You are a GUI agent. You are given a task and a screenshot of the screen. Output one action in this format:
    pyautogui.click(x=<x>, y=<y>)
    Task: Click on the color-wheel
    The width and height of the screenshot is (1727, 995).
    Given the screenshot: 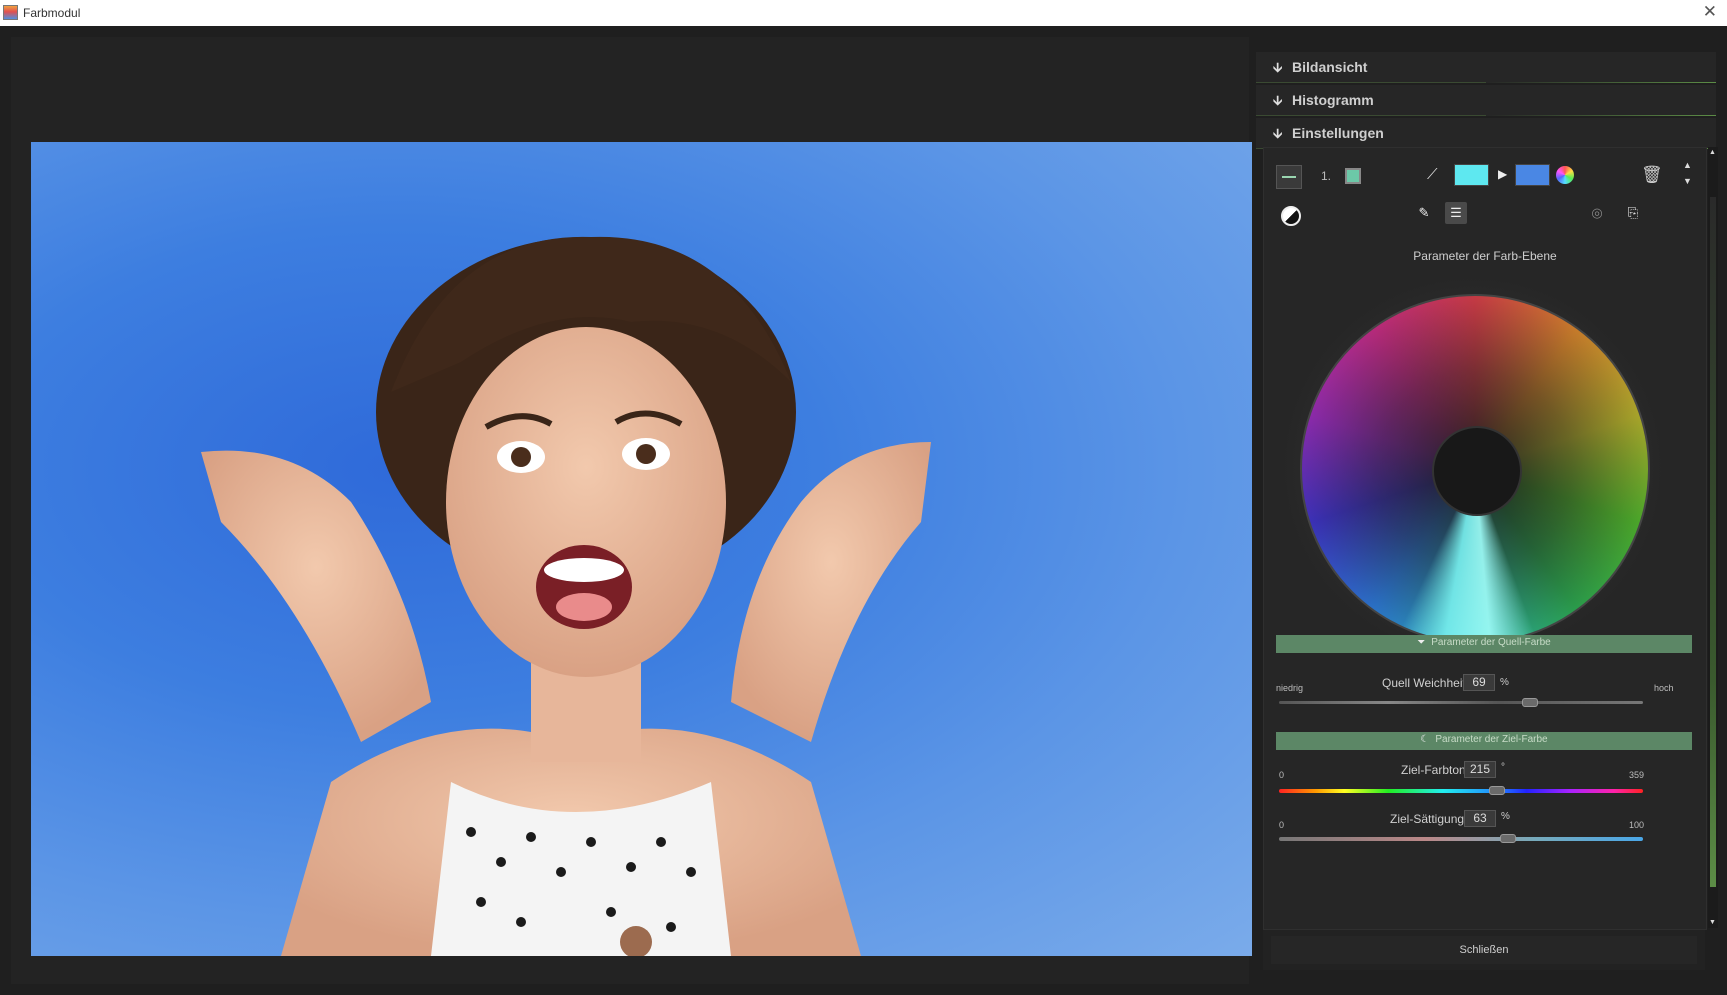 What is the action you would take?
    pyautogui.click(x=1475, y=469)
    